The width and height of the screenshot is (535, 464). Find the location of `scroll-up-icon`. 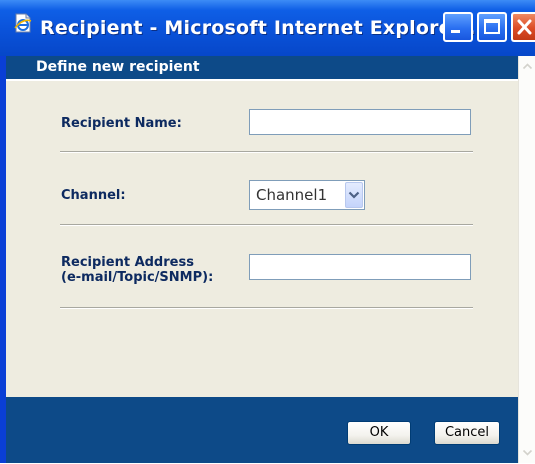

scroll-up-icon is located at coordinates (527, 66).